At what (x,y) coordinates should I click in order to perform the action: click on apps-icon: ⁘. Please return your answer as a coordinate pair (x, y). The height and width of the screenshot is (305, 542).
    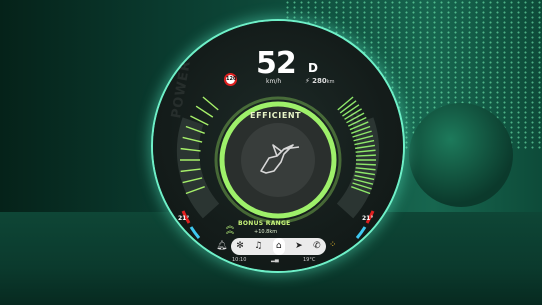
    Looking at the image, I should click on (333, 245).